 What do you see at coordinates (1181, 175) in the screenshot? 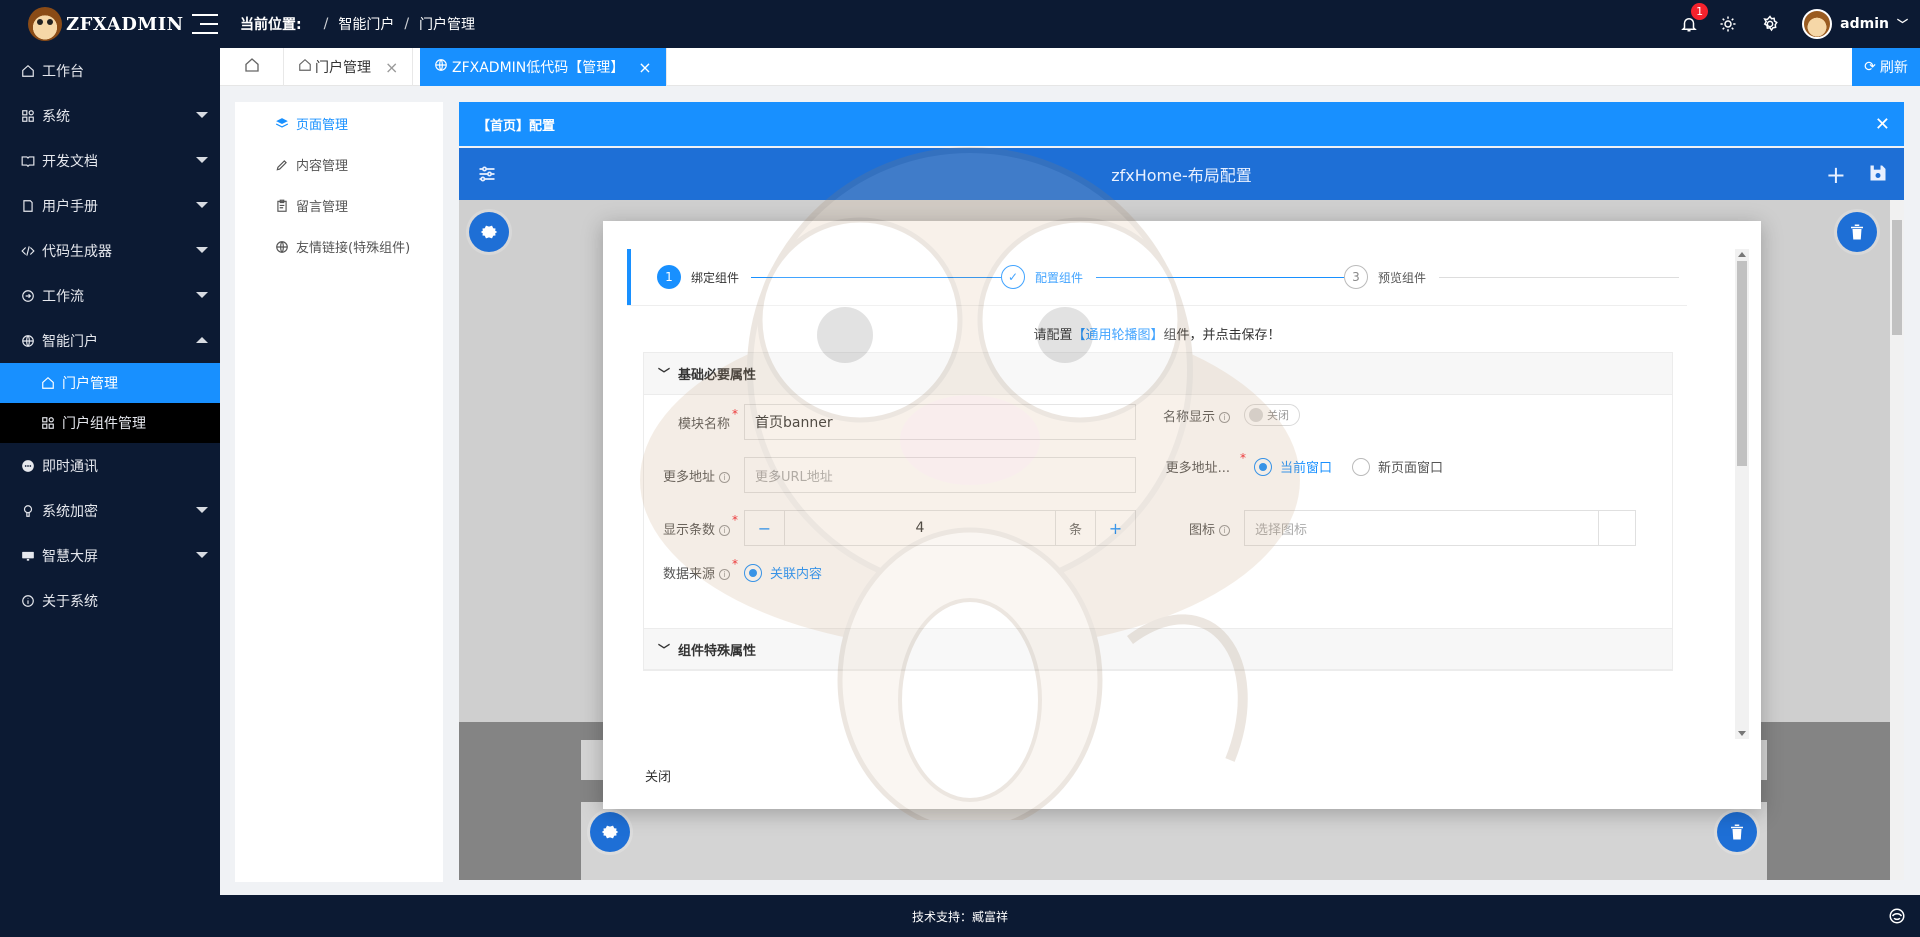
I see `layout-title: zfxHome-布局配置` at bounding box center [1181, 175].